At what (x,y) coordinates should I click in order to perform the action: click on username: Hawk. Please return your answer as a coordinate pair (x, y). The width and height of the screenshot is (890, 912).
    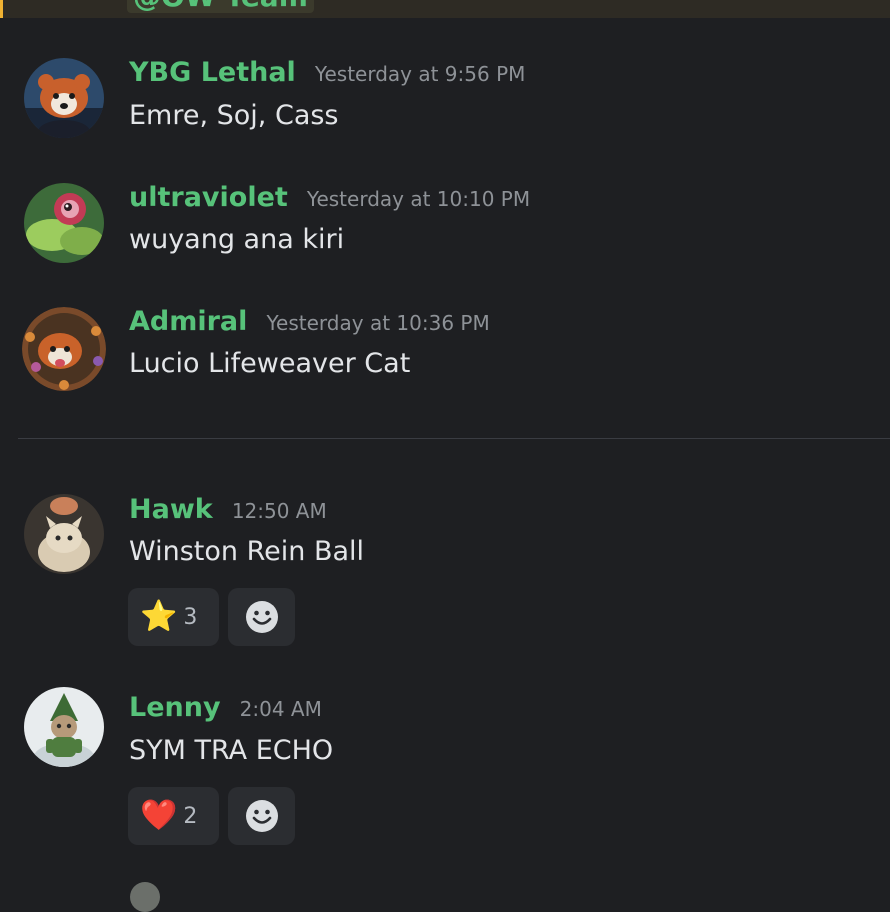
    Looking at the image, I should click on (171, 509).